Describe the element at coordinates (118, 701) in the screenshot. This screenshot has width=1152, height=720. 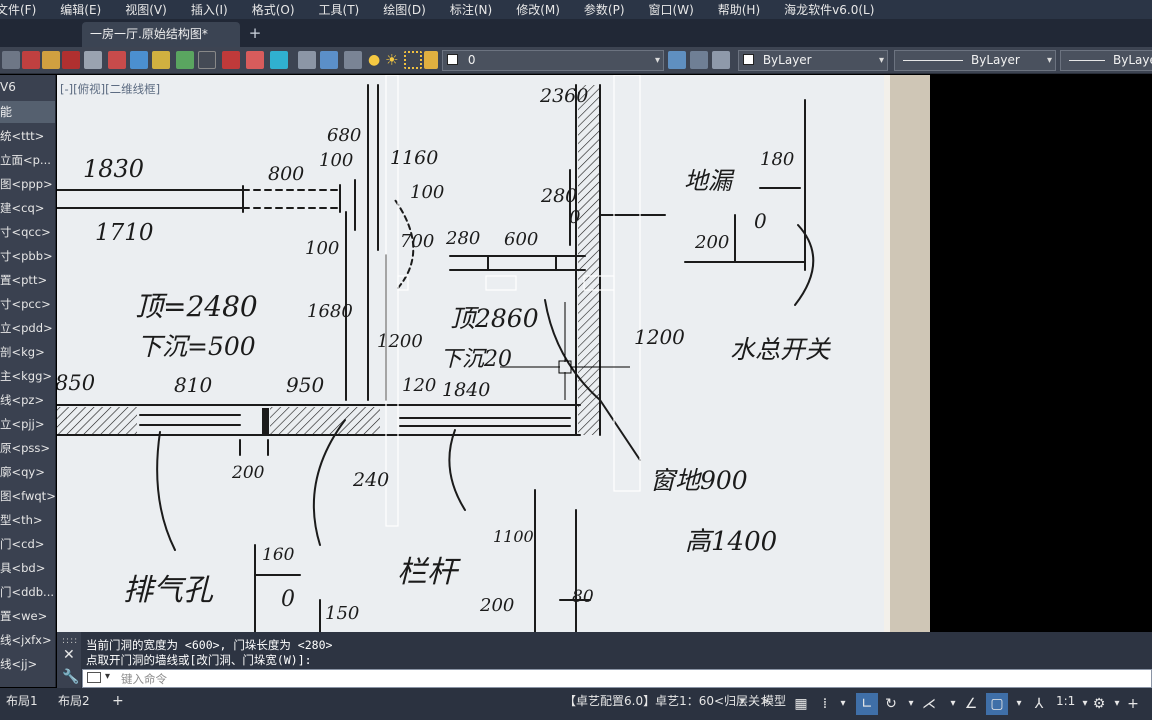
I see `add-layout-button: +` at that location.